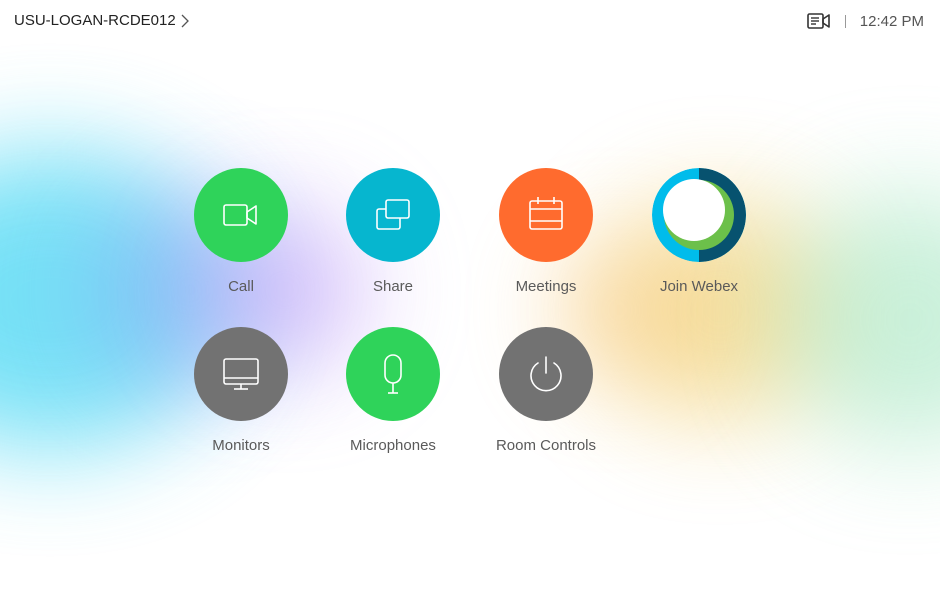 The image size is (940, 593). What do you see at coordinates (95, 20) in the screenshot?
I see `room-name-label: USU-LOGAN-RCDE012` at bounding box center [95, 20].